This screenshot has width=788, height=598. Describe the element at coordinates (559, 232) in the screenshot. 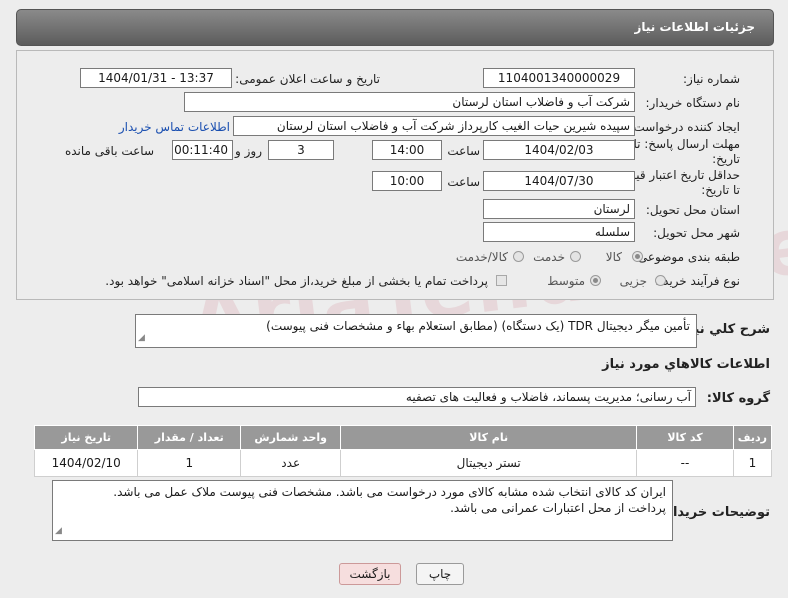

I see `city-field: سلسله` at that location.